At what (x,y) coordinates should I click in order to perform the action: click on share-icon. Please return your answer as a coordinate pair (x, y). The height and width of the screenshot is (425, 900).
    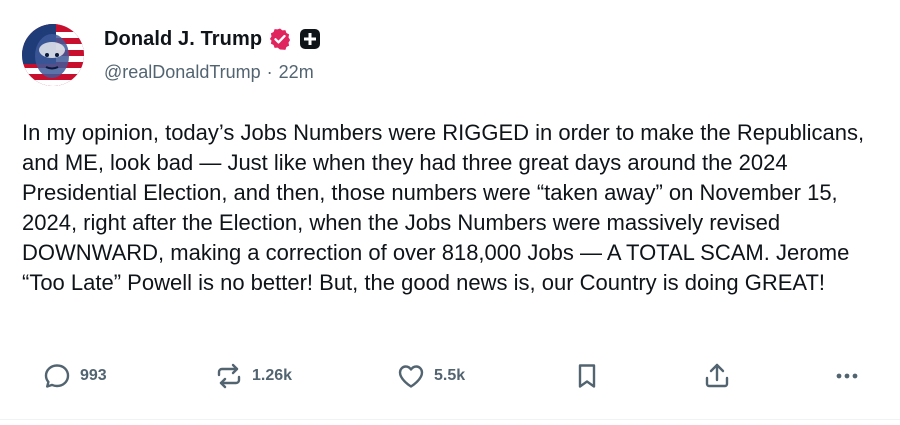
    Looking at the image, I should click on (717, 375).